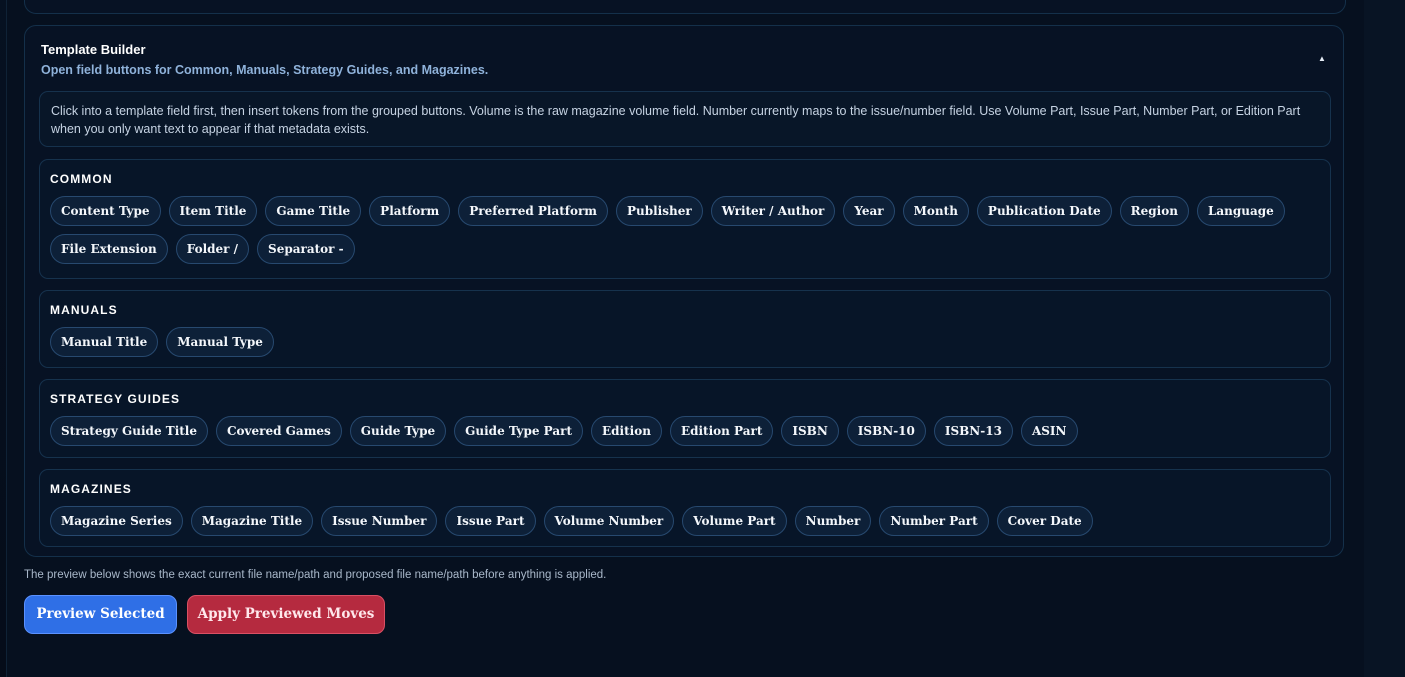  What do you see at coordinates (685, 7) in the screenshot?
I see `previous-card` at bounding box center [685, 7].